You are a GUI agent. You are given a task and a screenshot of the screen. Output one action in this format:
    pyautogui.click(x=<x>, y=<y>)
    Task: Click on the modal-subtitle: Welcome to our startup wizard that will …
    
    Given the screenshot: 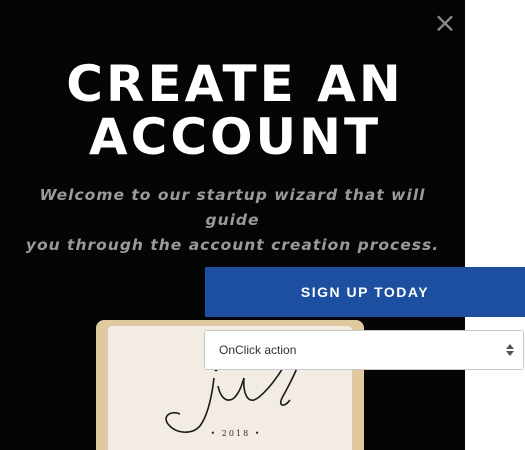 What is the action you would take?
    pyautogui.click(x=232, y=220)
    